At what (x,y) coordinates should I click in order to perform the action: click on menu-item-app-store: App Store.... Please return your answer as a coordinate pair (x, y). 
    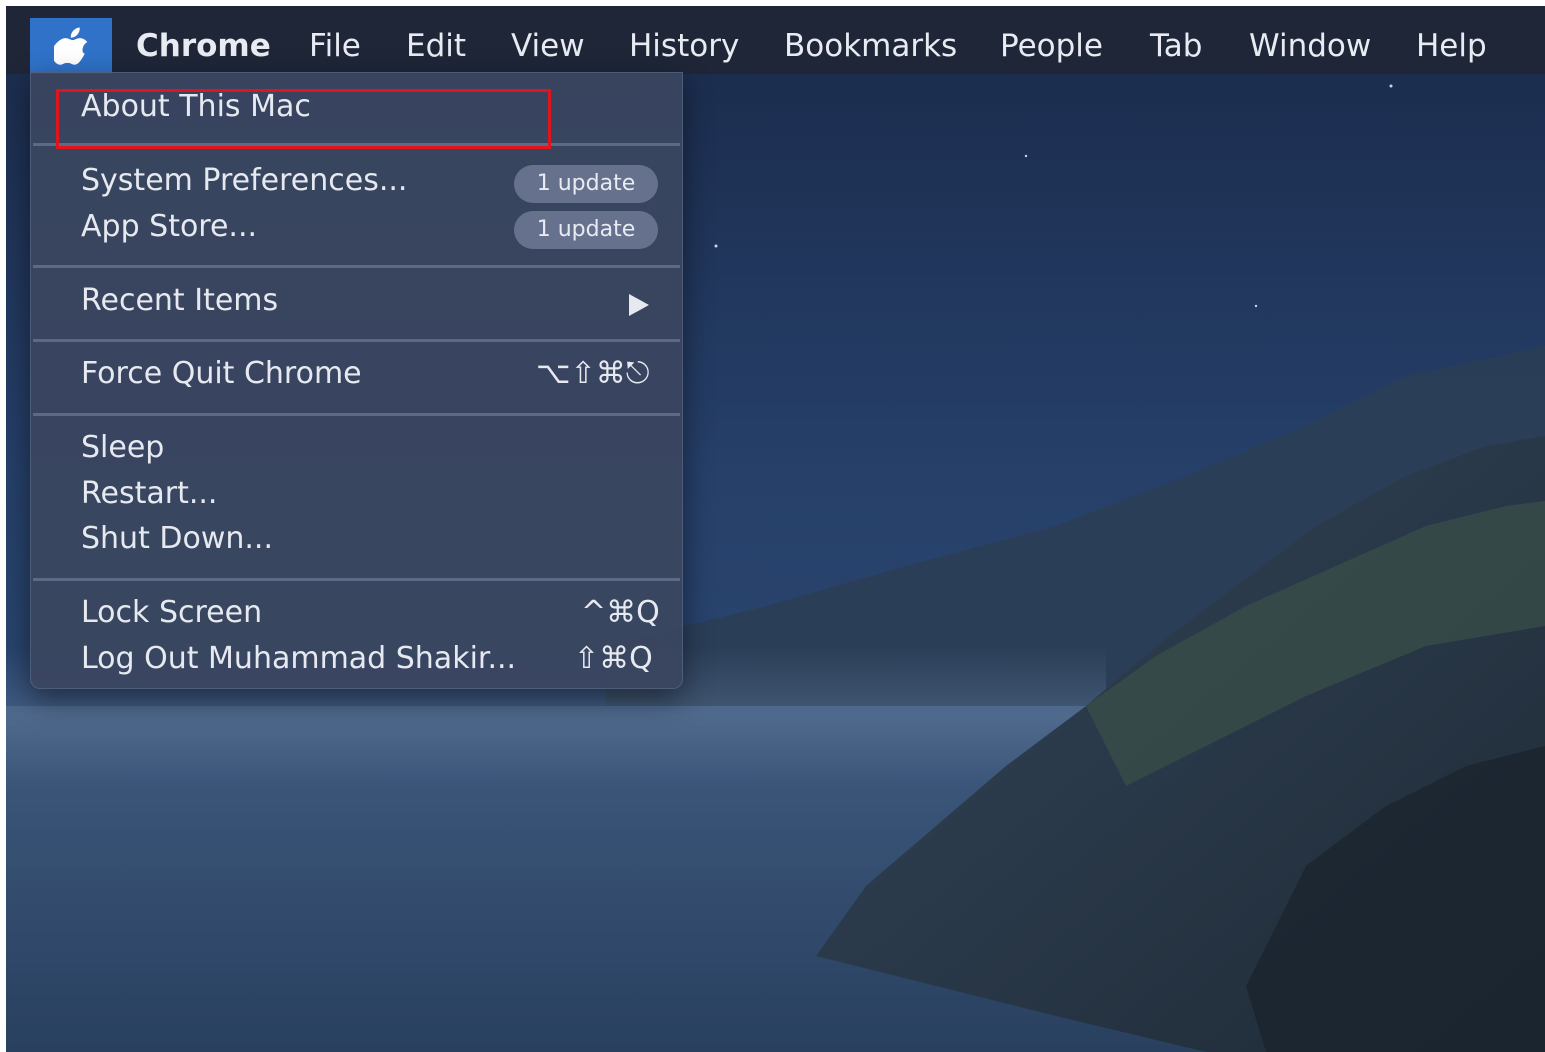
    Looking at the image, I should click on (169, 226).